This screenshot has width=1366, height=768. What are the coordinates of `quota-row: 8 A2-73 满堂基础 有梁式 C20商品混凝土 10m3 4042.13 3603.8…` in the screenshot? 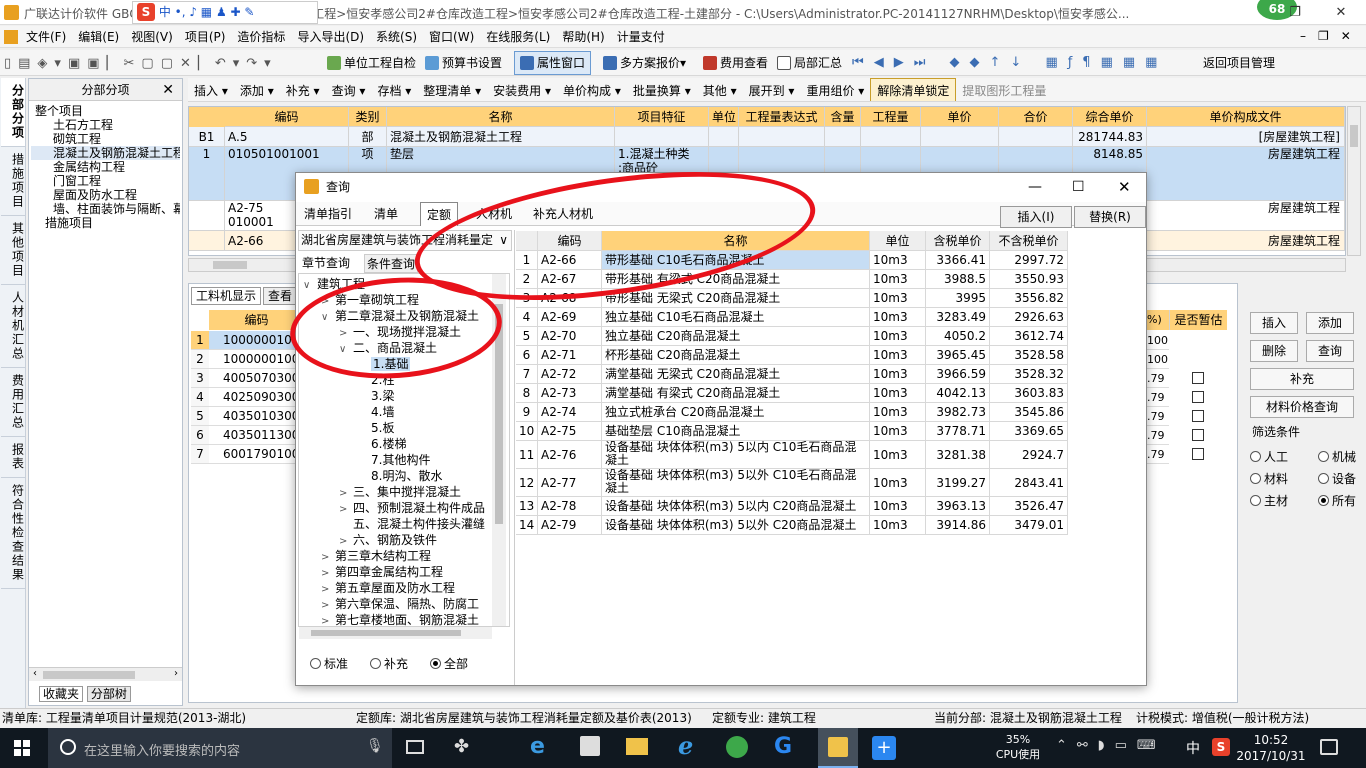 It's located at (792, 393).